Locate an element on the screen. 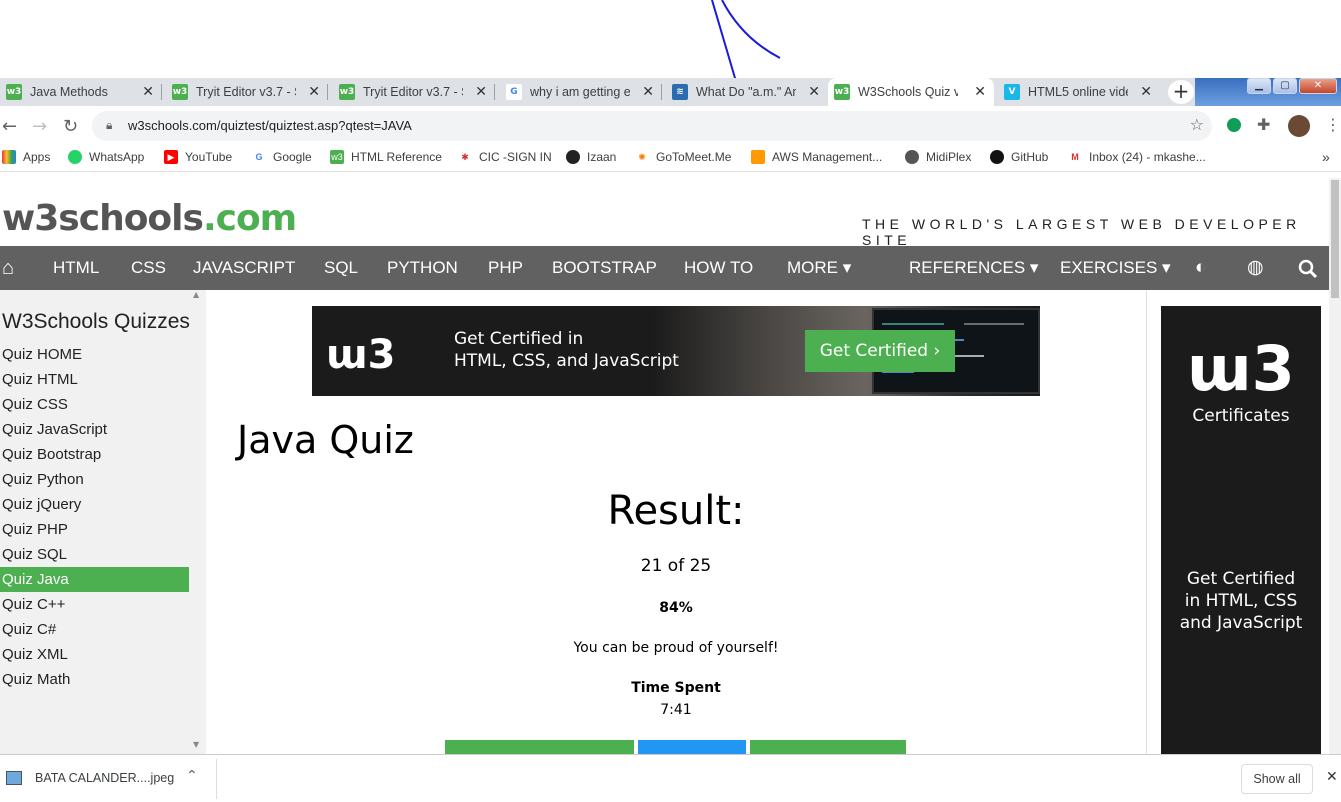  tab-java-methods: w3 Java Methods ✕ is located at coordinates (81, 92).